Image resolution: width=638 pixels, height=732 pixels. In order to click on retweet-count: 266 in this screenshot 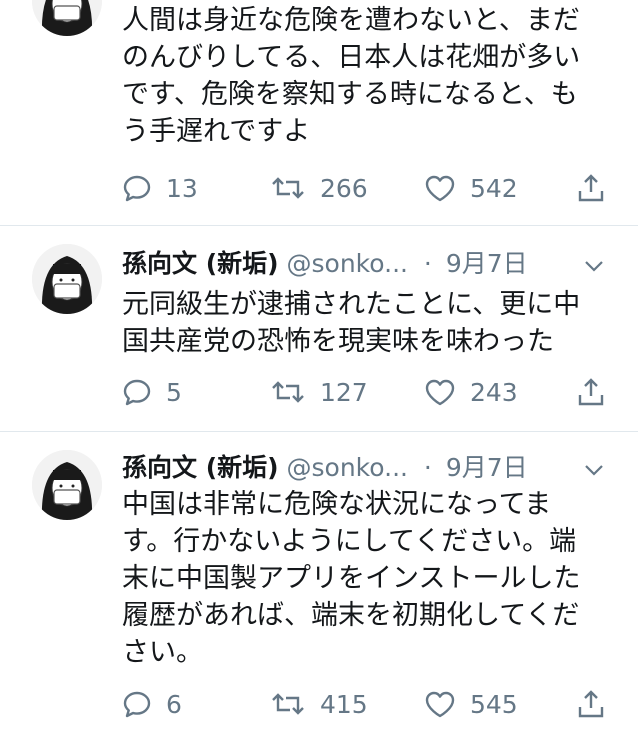, I will do `click(344, 188)`.